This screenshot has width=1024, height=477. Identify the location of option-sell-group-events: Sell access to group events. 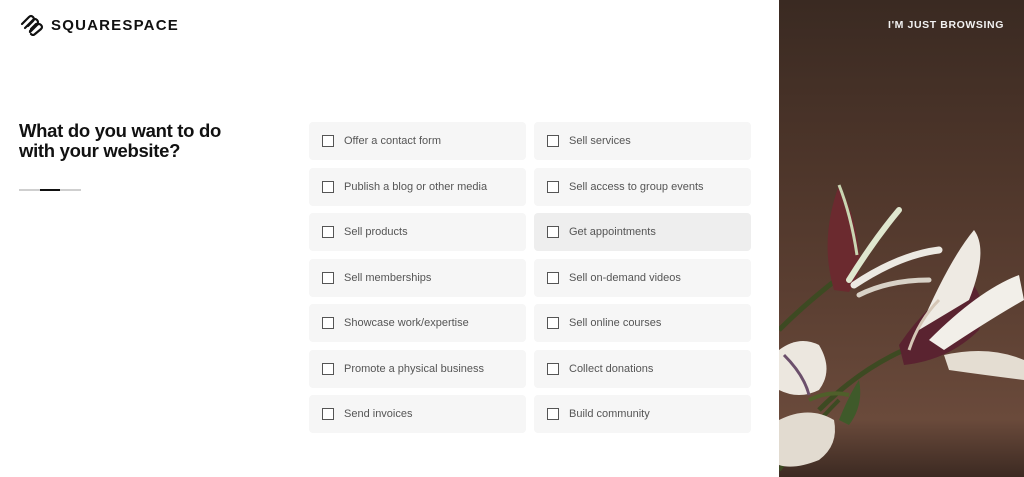
(642, 186).